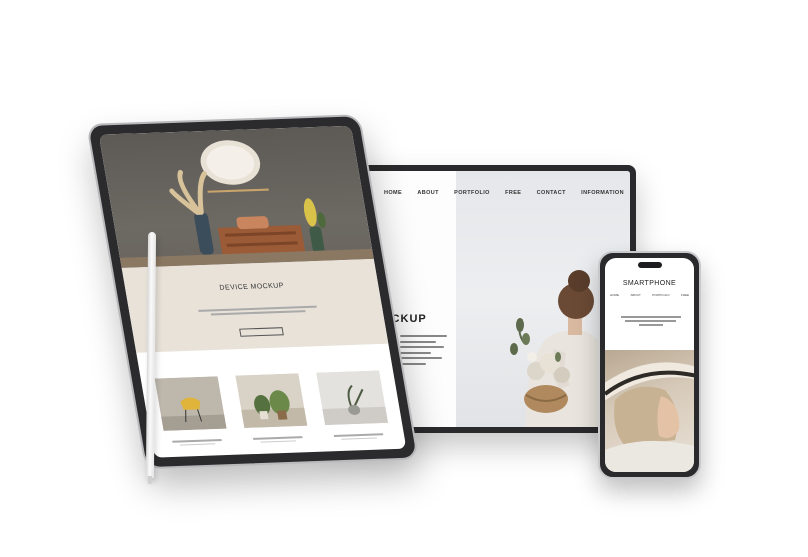 This screenshot has width=808, height=557. I want to click on tablet-hero-image, so click(236, 196).